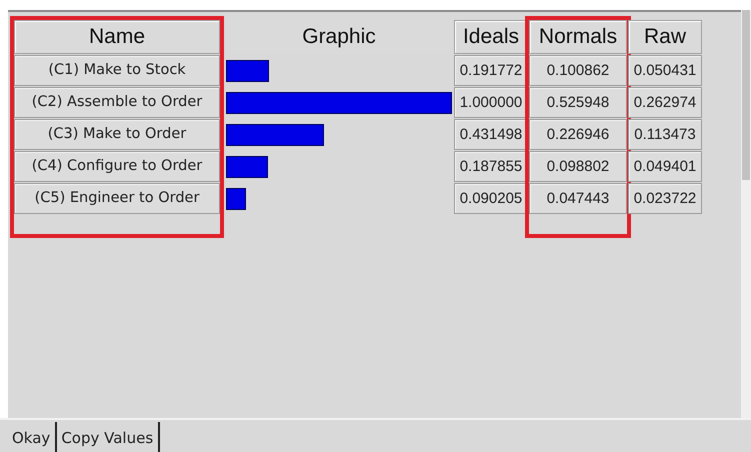  I want to click on table-cell: 0.050431, so click(665, 70).